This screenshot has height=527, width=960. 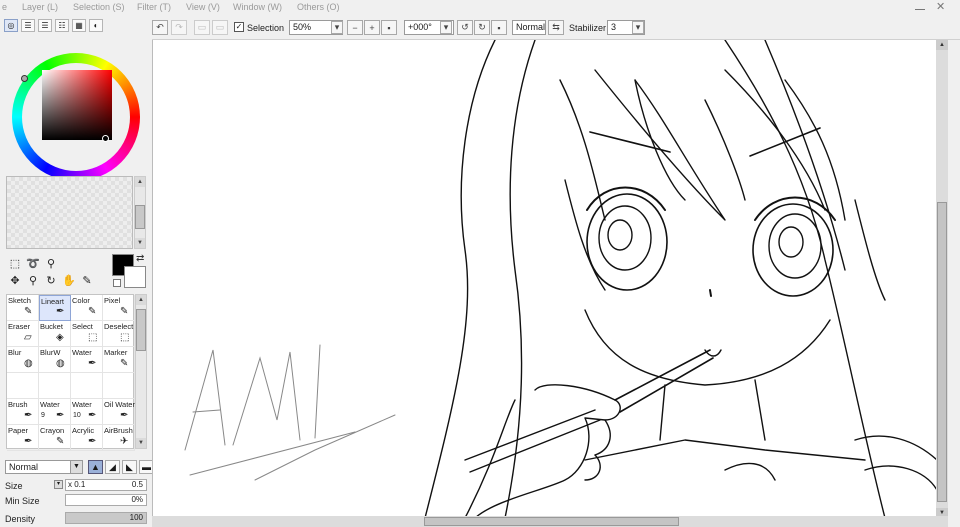 What do you see at coordinates (239, 27) in the screenshot?
I see `selection-checkbox: ✓` at bounding box center [239, 27].